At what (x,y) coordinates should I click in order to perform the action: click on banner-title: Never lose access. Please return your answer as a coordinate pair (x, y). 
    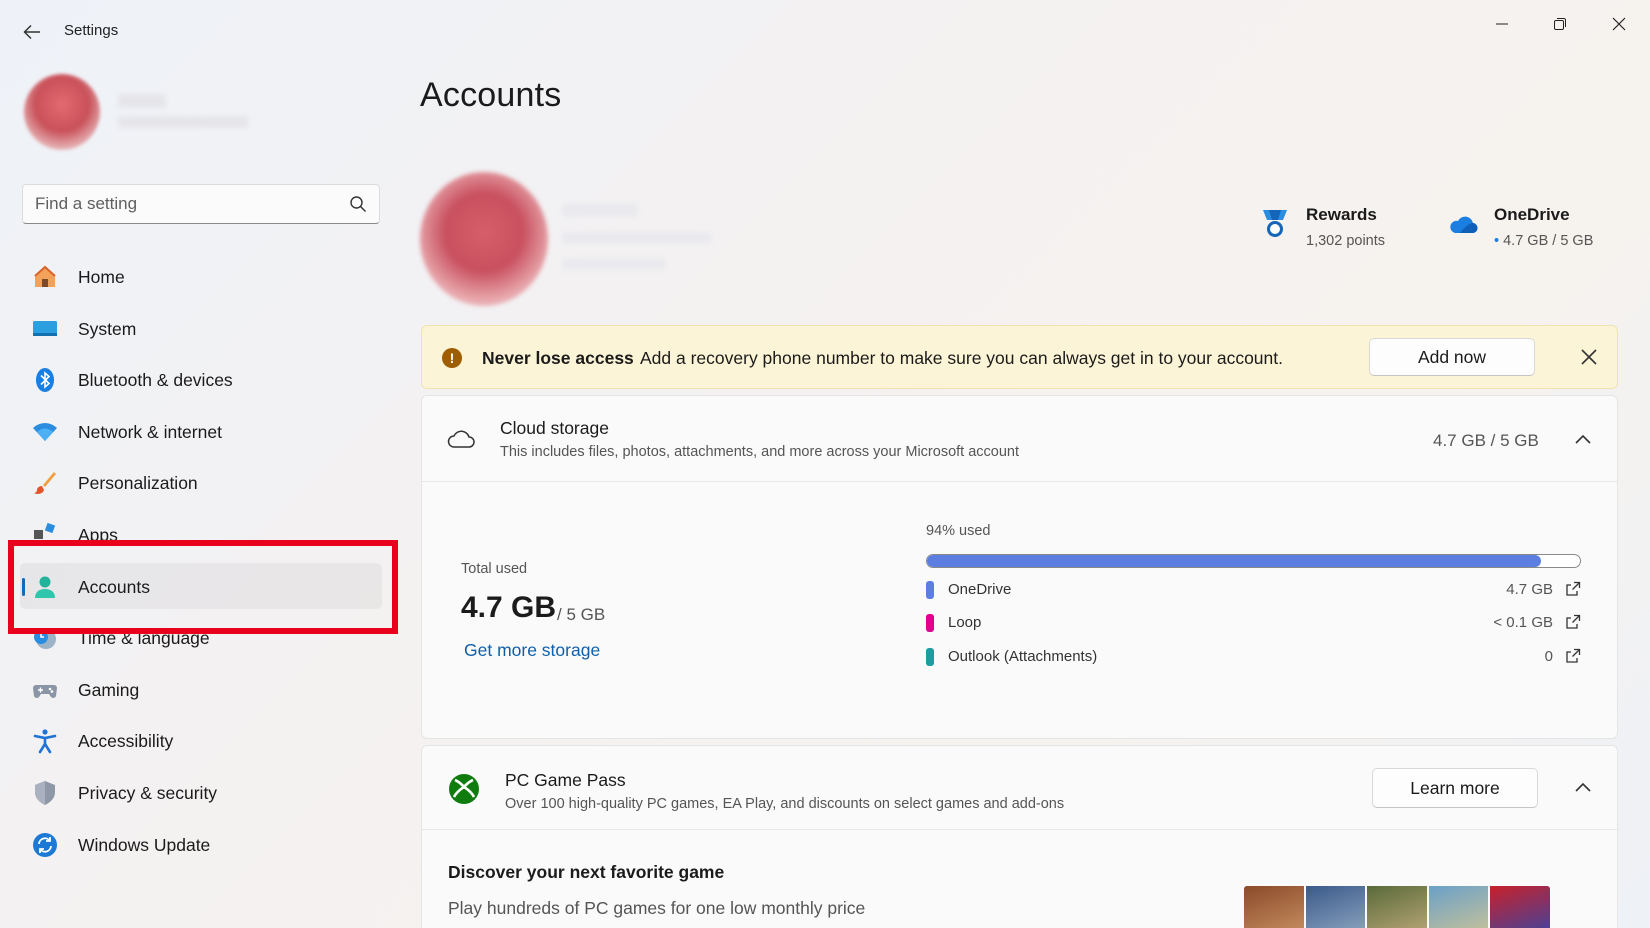
    Looking at the image, I should click on (558, 358).